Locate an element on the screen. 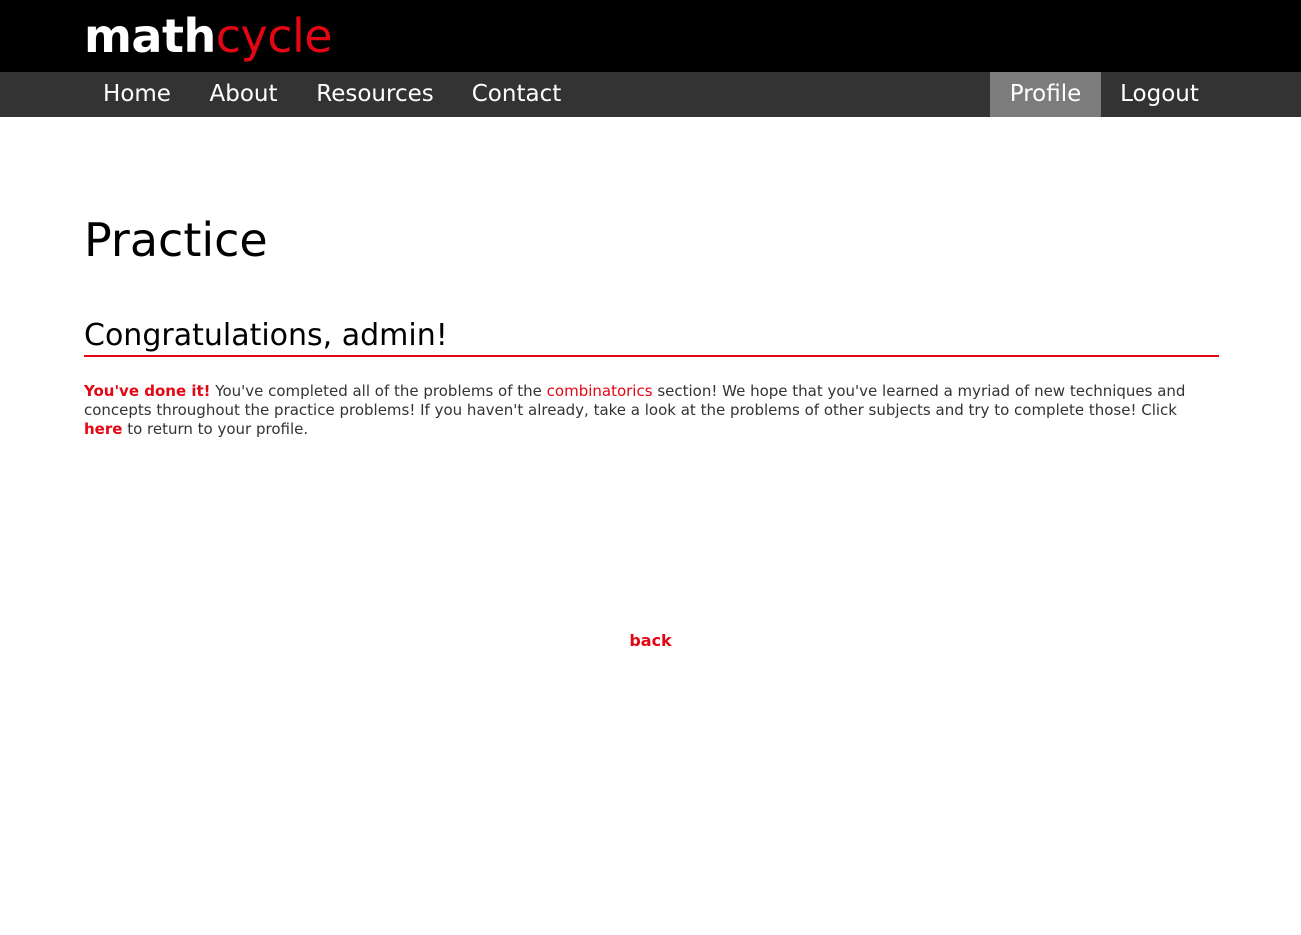 This screenshot has width=1301, height=935. site-logo: mathcycle is located at coordinates (208, 36).